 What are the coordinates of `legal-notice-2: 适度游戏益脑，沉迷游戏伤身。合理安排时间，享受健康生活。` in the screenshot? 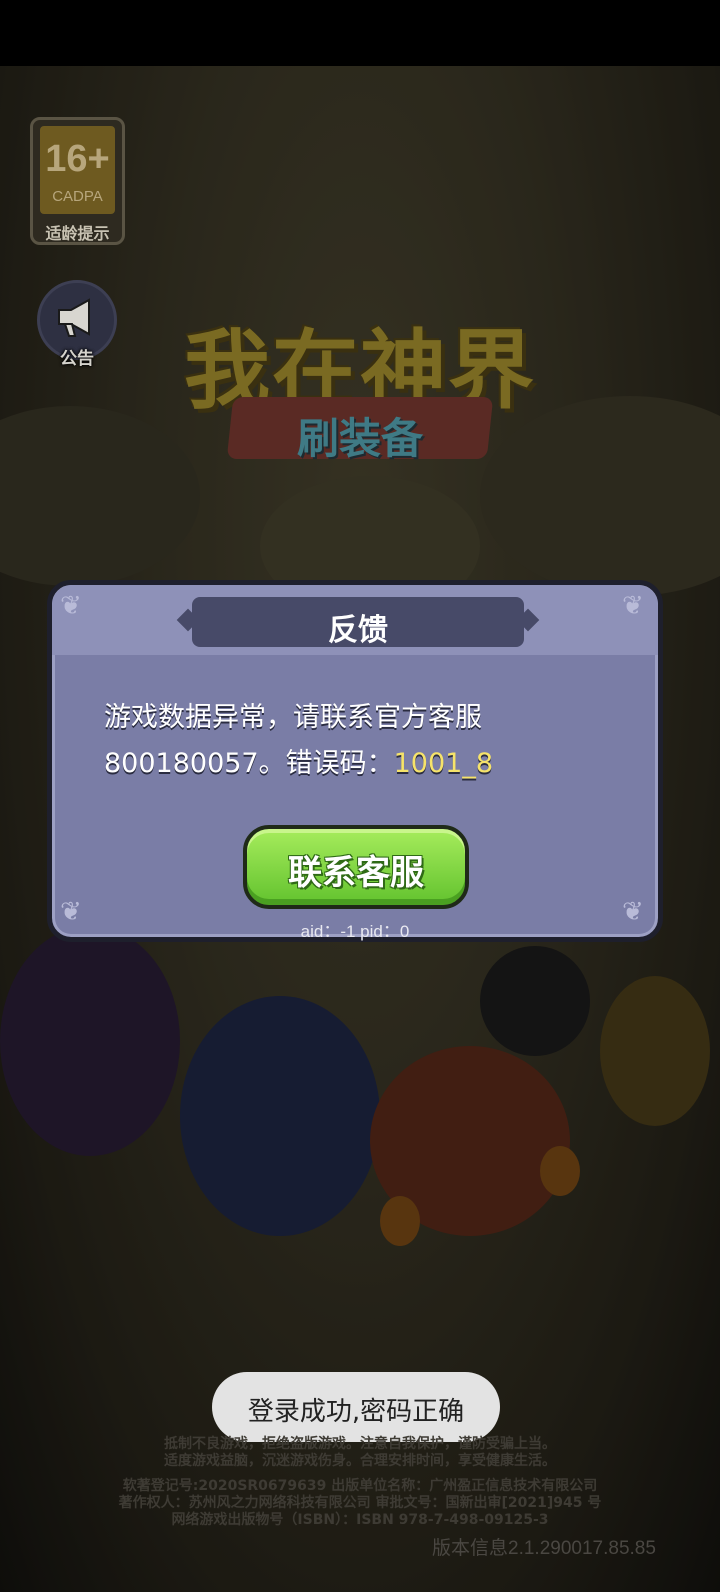 It's located at (360, 1461).